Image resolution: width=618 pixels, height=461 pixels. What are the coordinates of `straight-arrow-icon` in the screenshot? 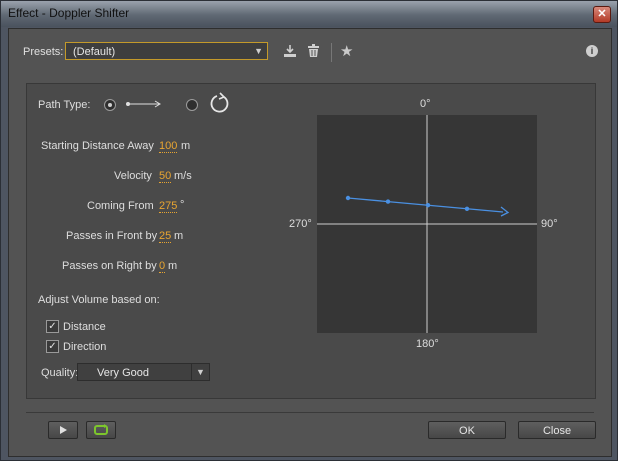 It's located at (144, 105).